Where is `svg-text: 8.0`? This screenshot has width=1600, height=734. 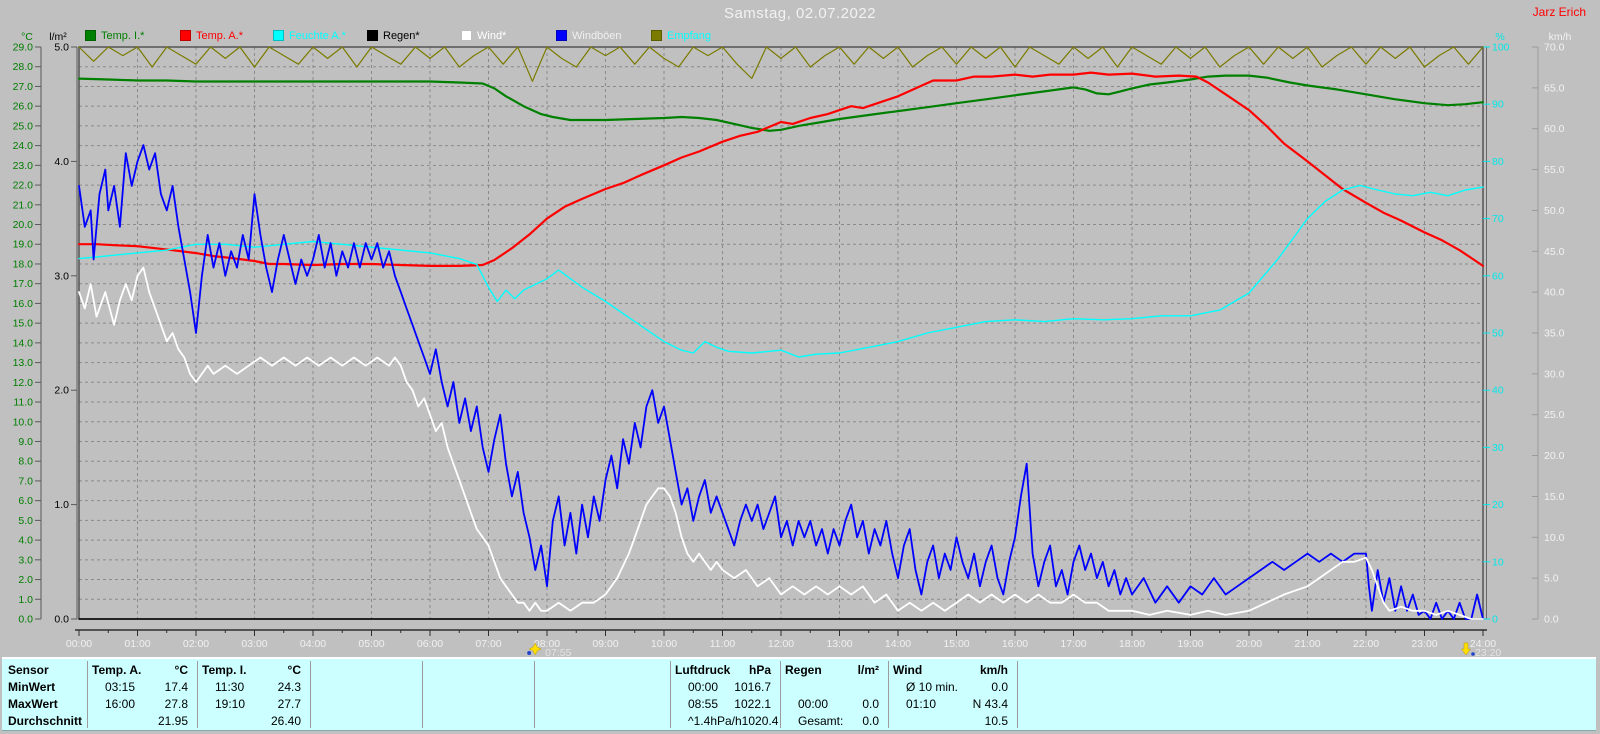 svg-text: 8.0 is located at coordinates (25, 462).